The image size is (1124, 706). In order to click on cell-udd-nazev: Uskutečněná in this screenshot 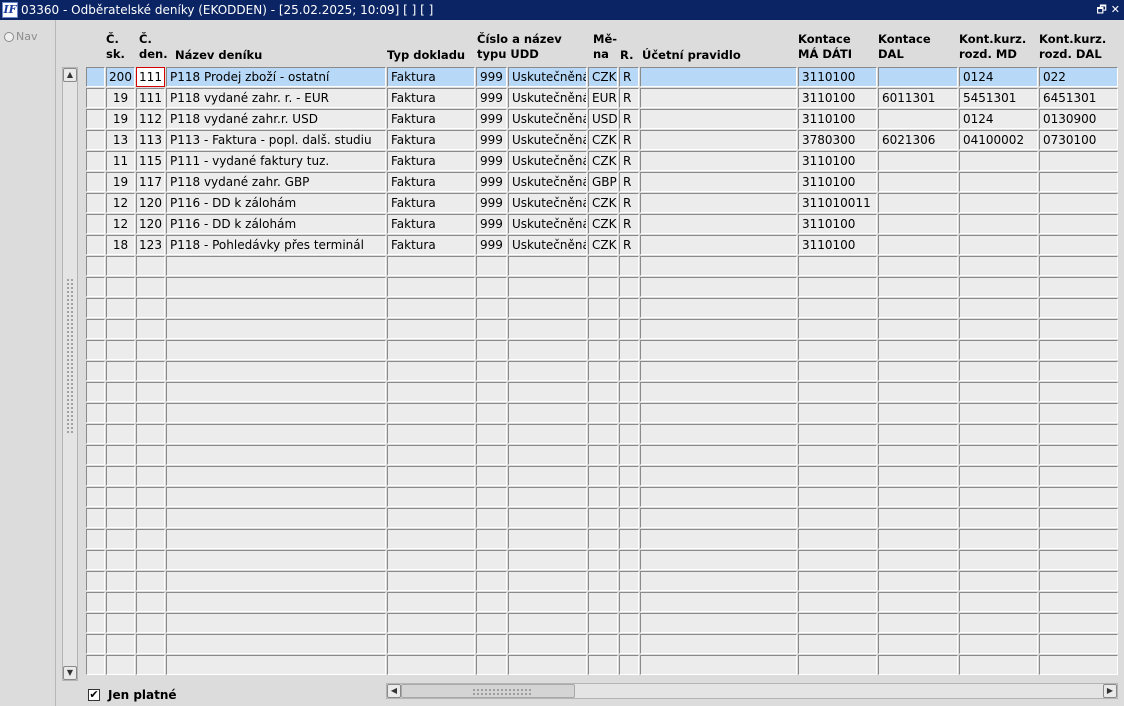, I will do `click(547, 119)`.